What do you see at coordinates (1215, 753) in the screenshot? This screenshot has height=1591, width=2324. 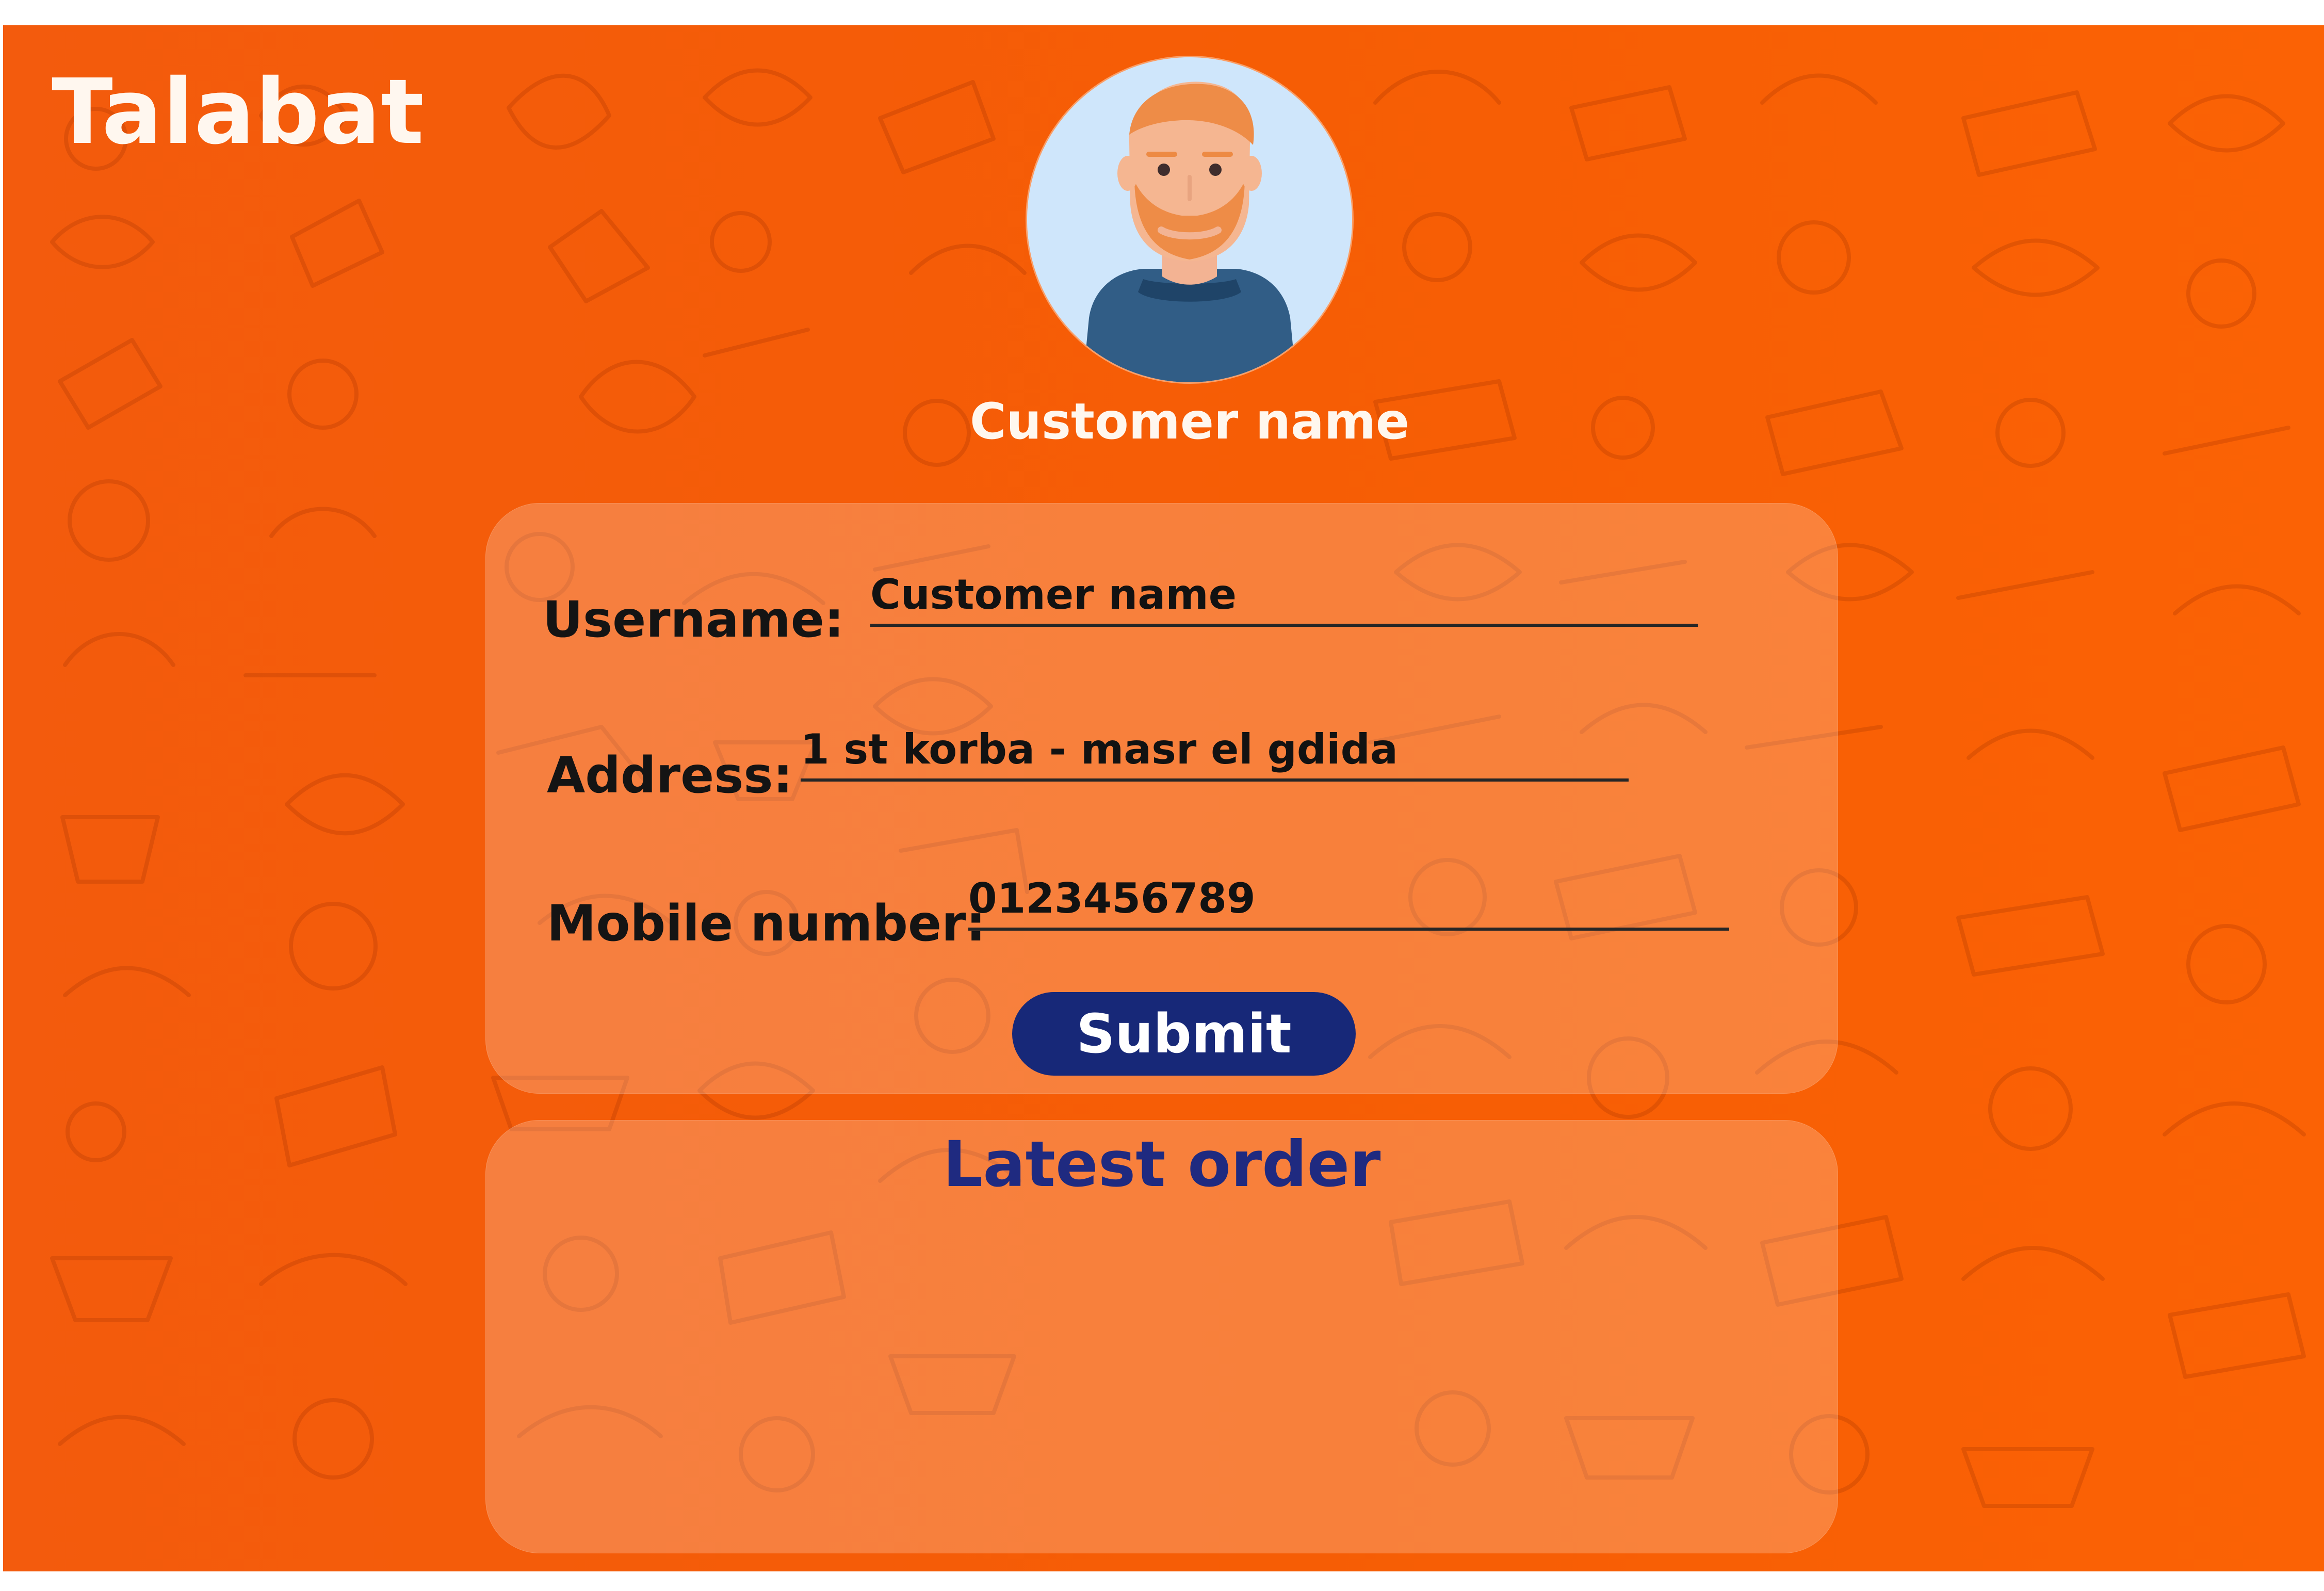 I see `address-input` at bounding box center [1215, 753].